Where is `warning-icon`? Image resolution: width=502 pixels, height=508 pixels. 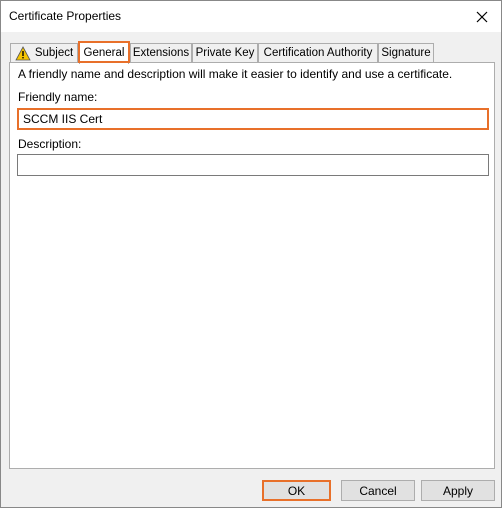 warning-icon is located at coordinates (23, 52).